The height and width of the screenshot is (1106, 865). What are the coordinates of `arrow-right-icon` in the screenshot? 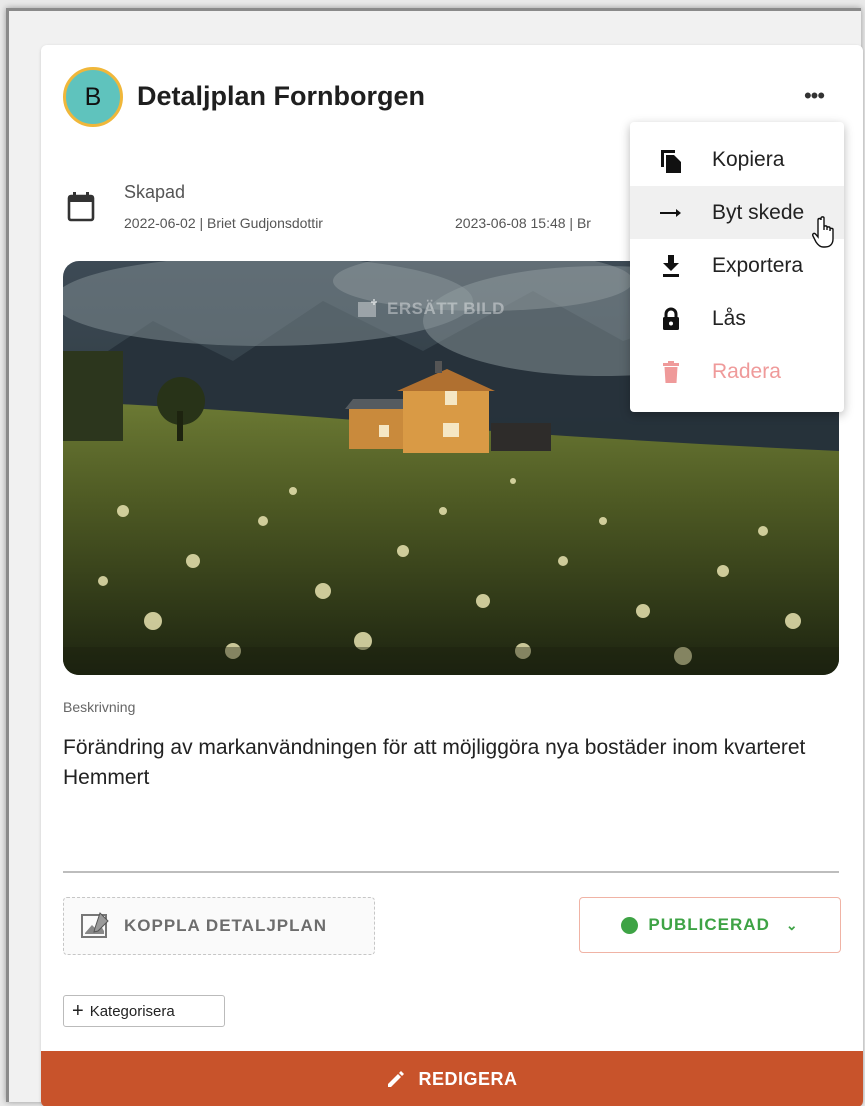 It's located at (670, 212).